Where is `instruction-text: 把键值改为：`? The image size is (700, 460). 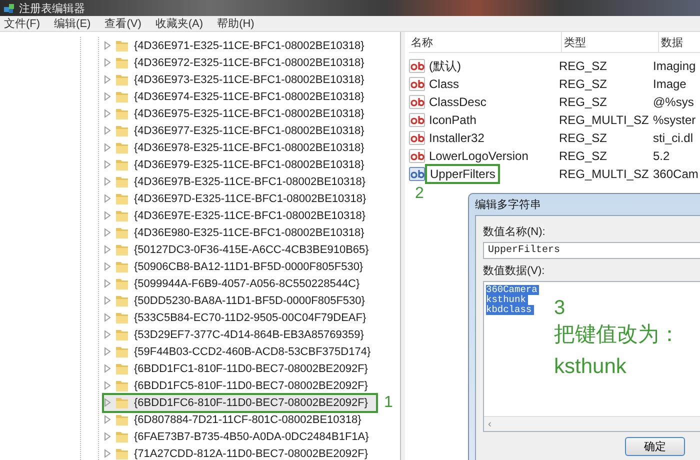
instruction-text: 把键值改为： is located at coordinates (617, 335).